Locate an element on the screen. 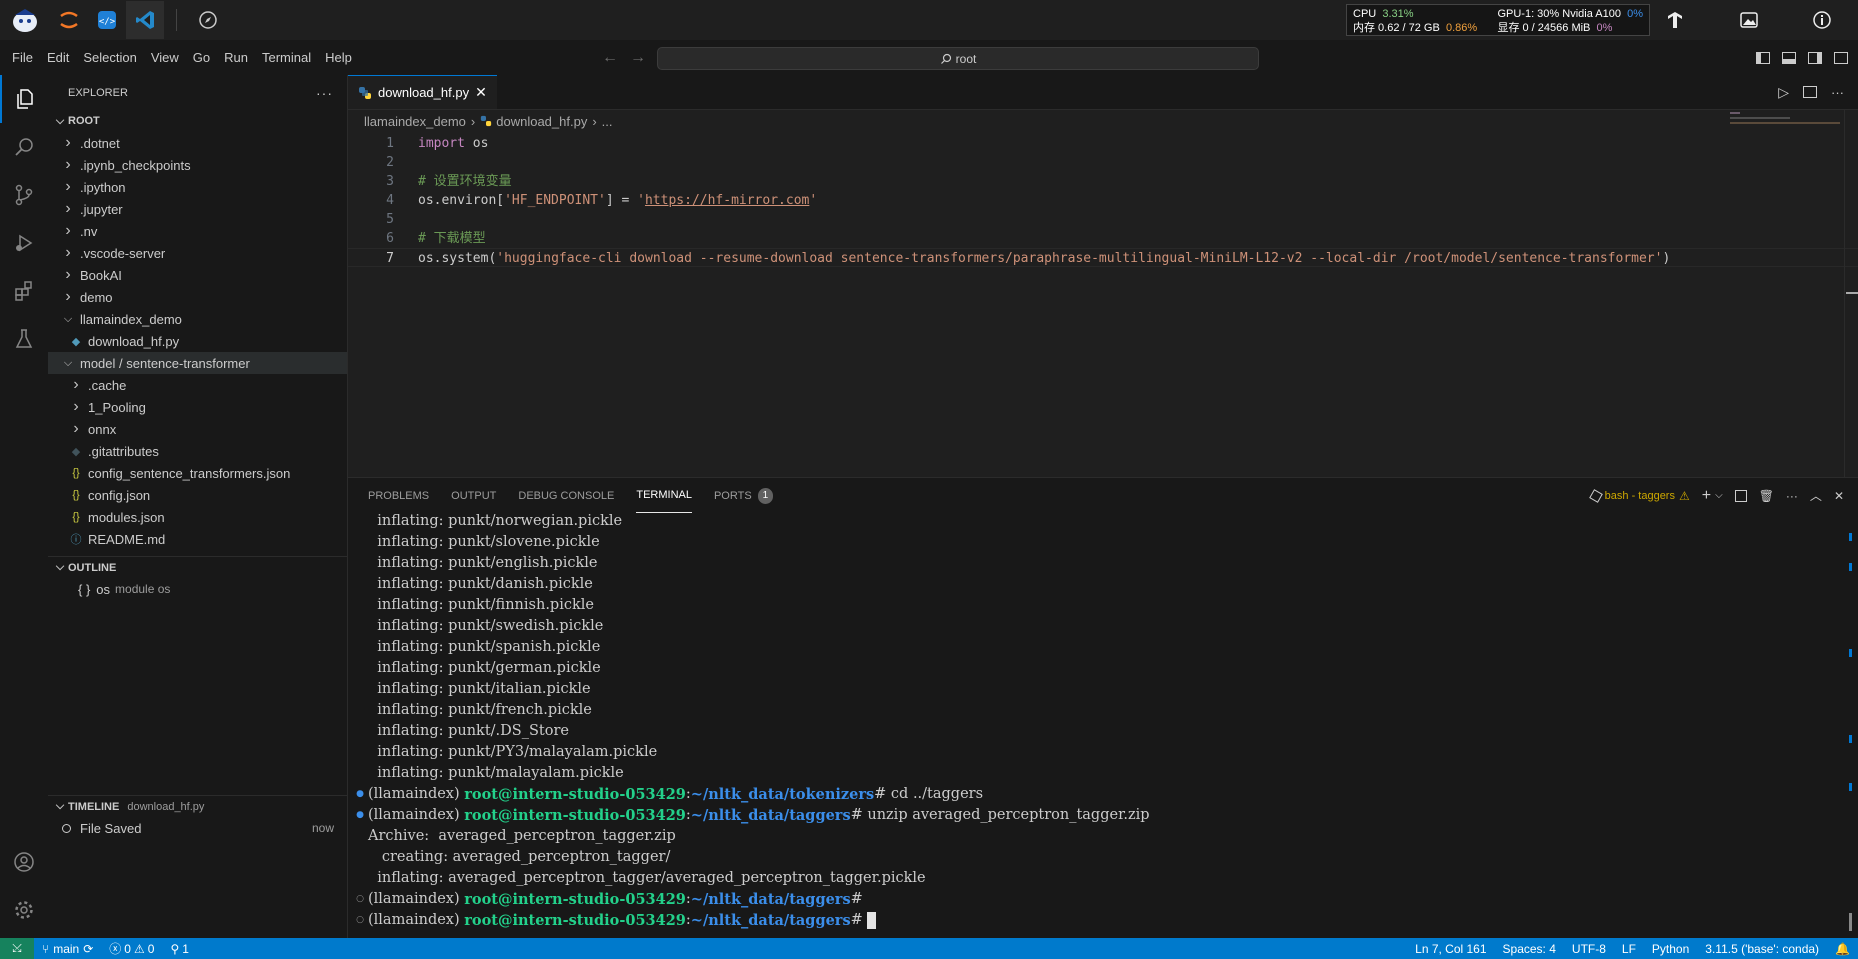 The image size is (1858, 959). compass-icon is located at coordinates (208, 20).